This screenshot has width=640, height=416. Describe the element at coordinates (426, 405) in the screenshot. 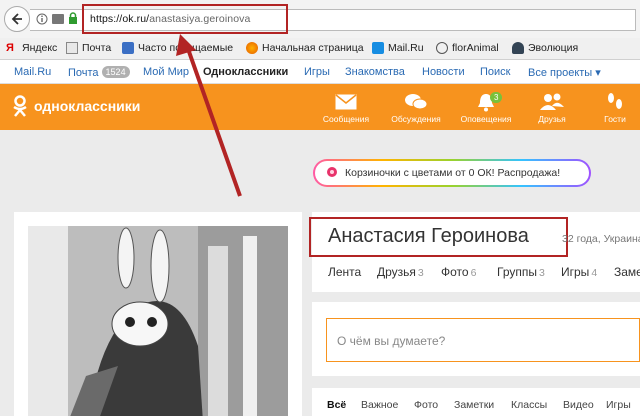

I see `feed-tab-photo: Фото` at that location.